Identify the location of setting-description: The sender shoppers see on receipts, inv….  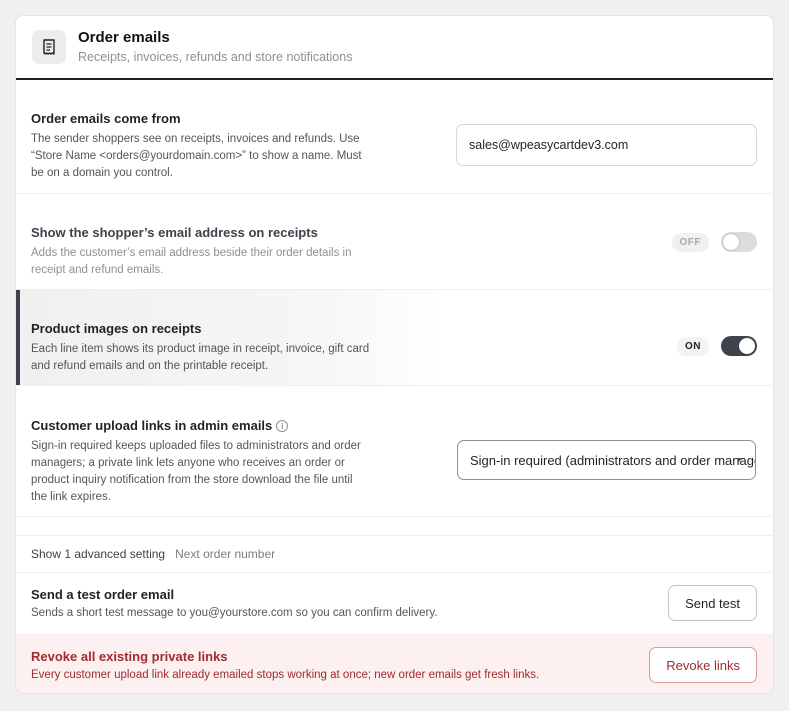
(196, 156).